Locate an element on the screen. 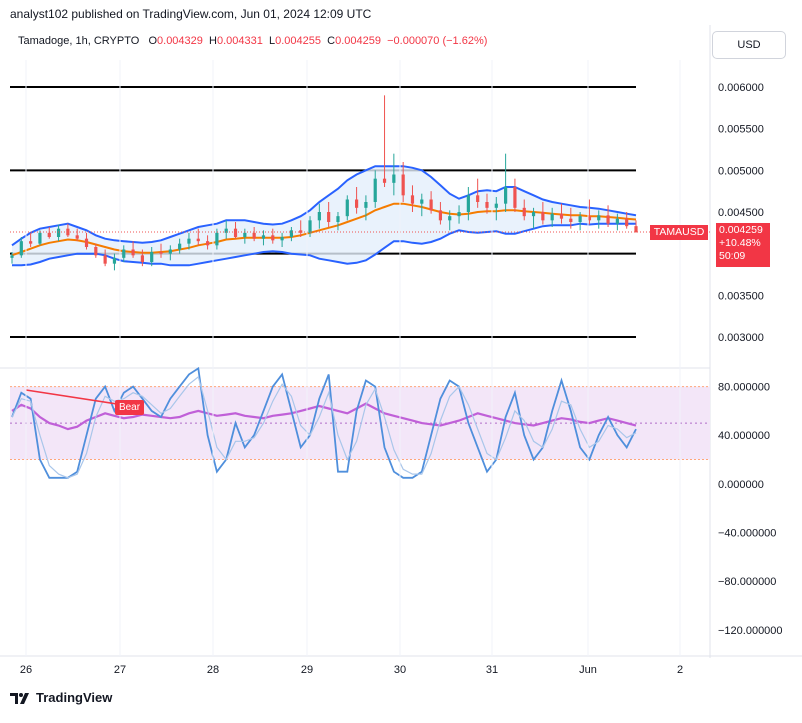  price-change: +10.48% is located at coordinates (740, 243).